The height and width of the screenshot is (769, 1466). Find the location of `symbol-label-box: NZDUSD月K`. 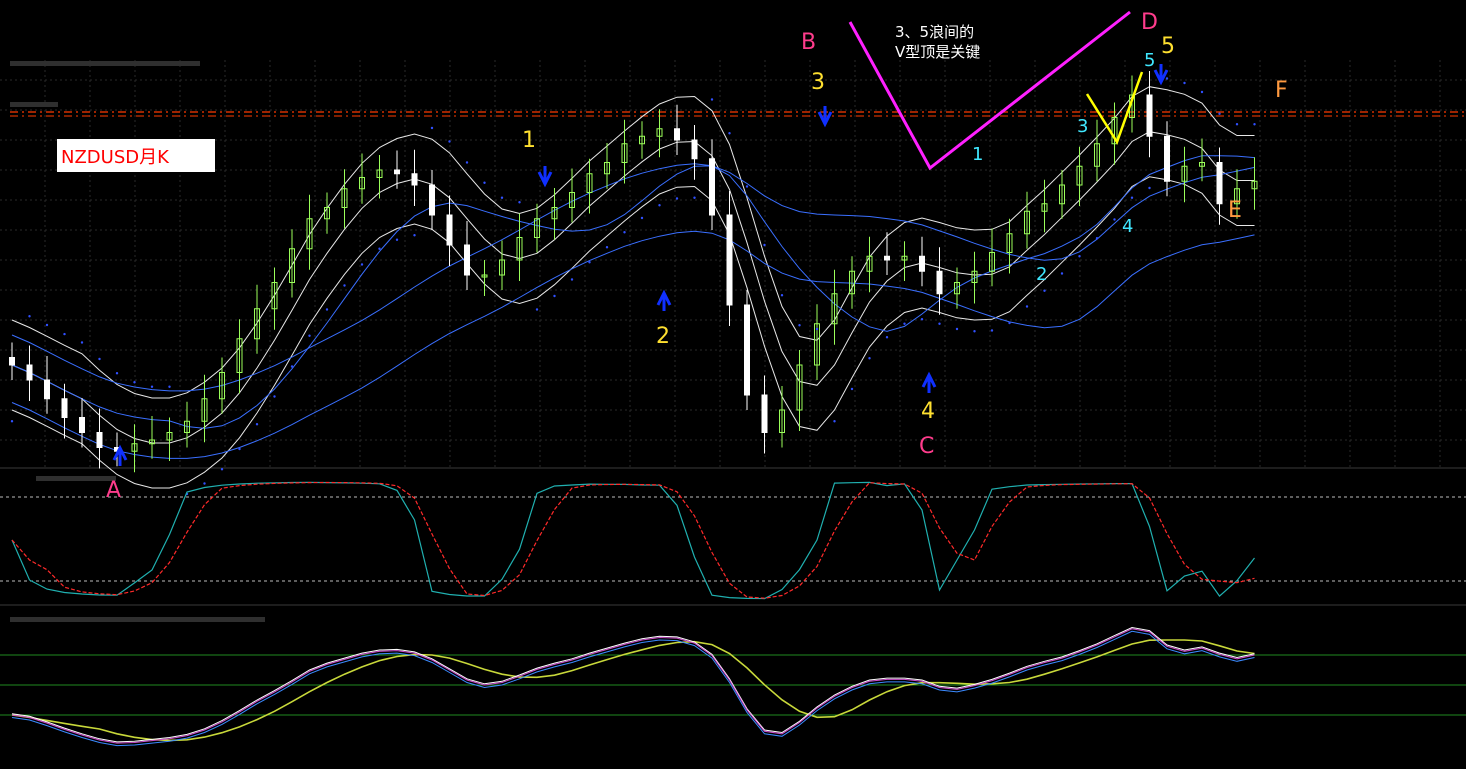

symbol-label-box: NZDUSD月K is located at coordinates (136, 155).